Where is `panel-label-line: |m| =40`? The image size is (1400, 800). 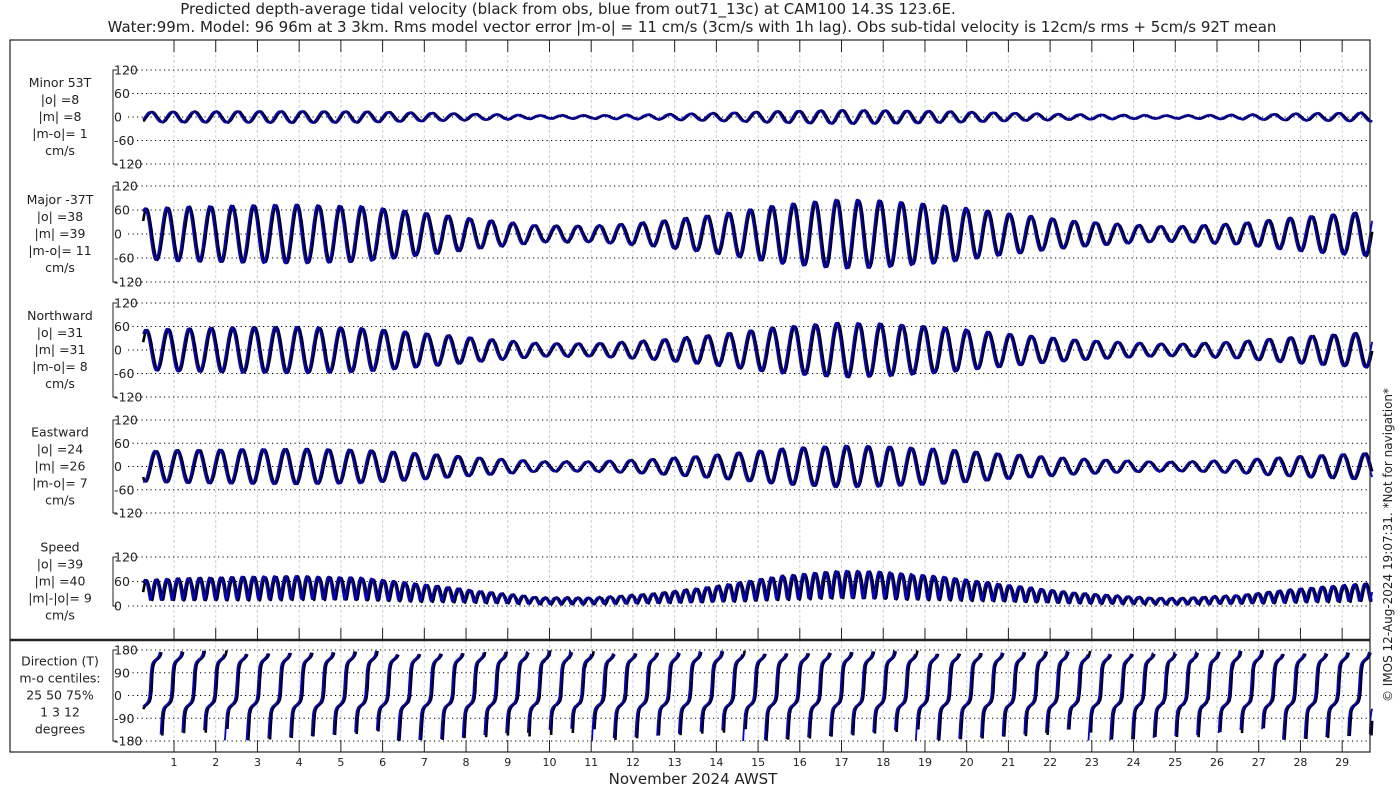 panel-label-line: |m| =40 is located at coordinates (60, 581).